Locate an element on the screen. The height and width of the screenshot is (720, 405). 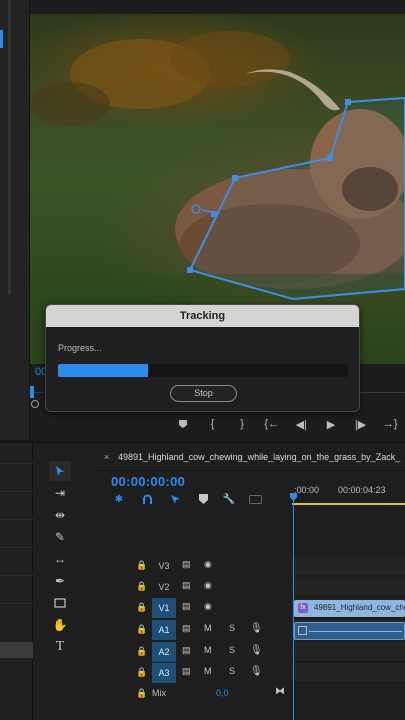
out-point-icon: } is located at coordinates (242, 424).